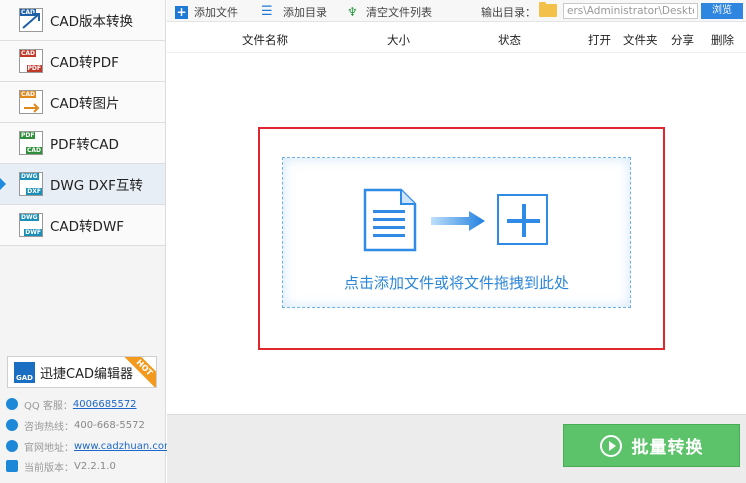  I want to click on cad-editor-app-icon: GAD, so click(24, 372).